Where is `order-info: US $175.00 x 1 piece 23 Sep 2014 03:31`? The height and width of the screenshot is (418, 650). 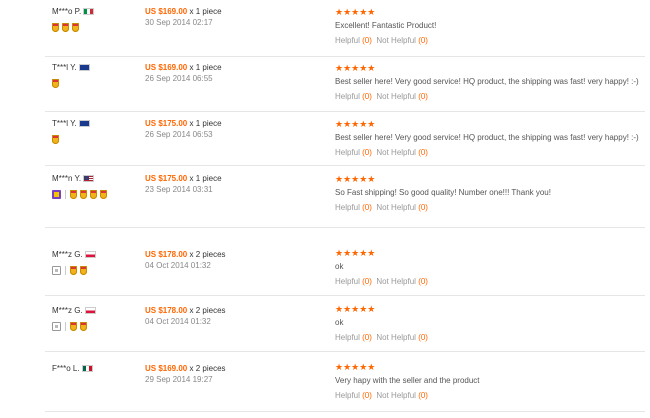 order-info: US $175.00 x 1 piece 23 Sep 2014 03:31 is located at coordinates (240, 184).